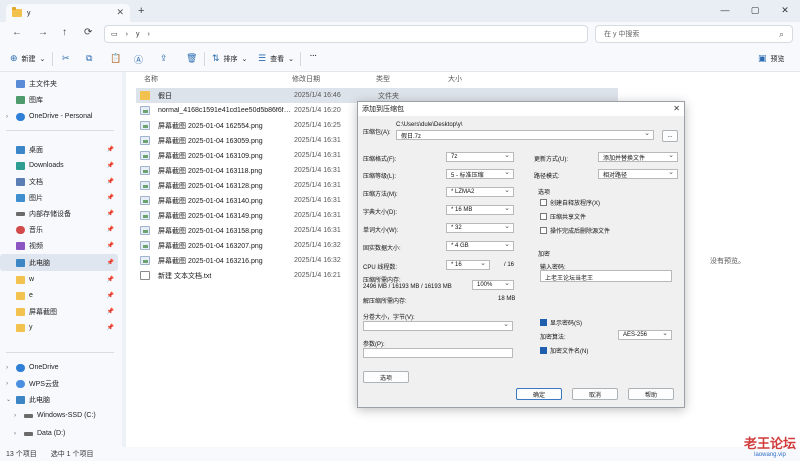 Image resolution: width=800 pixels, height=461 pixels. I want to click on column-header-type: 类型, so click(383, 80).